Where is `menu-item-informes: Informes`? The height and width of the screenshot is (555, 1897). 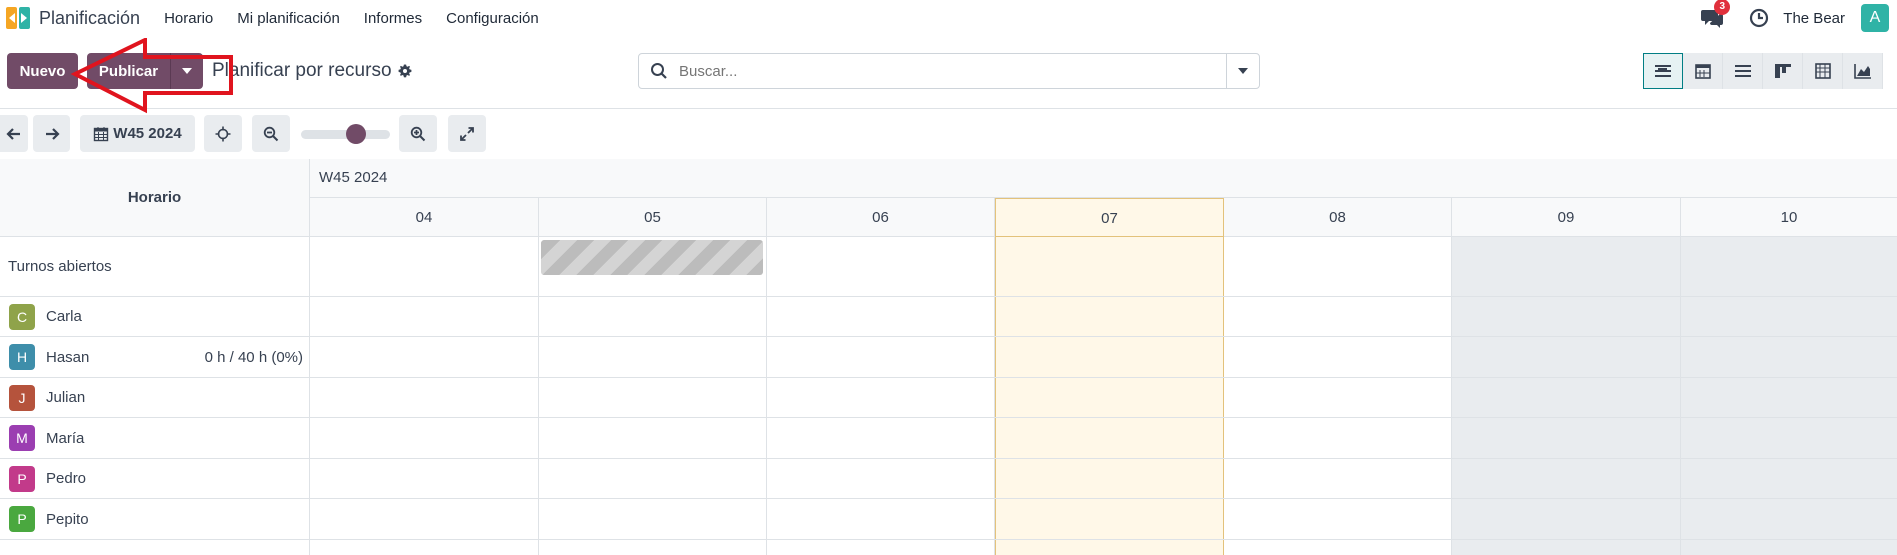 menu-item-informes: Informes is located at coordinates (393, 18).